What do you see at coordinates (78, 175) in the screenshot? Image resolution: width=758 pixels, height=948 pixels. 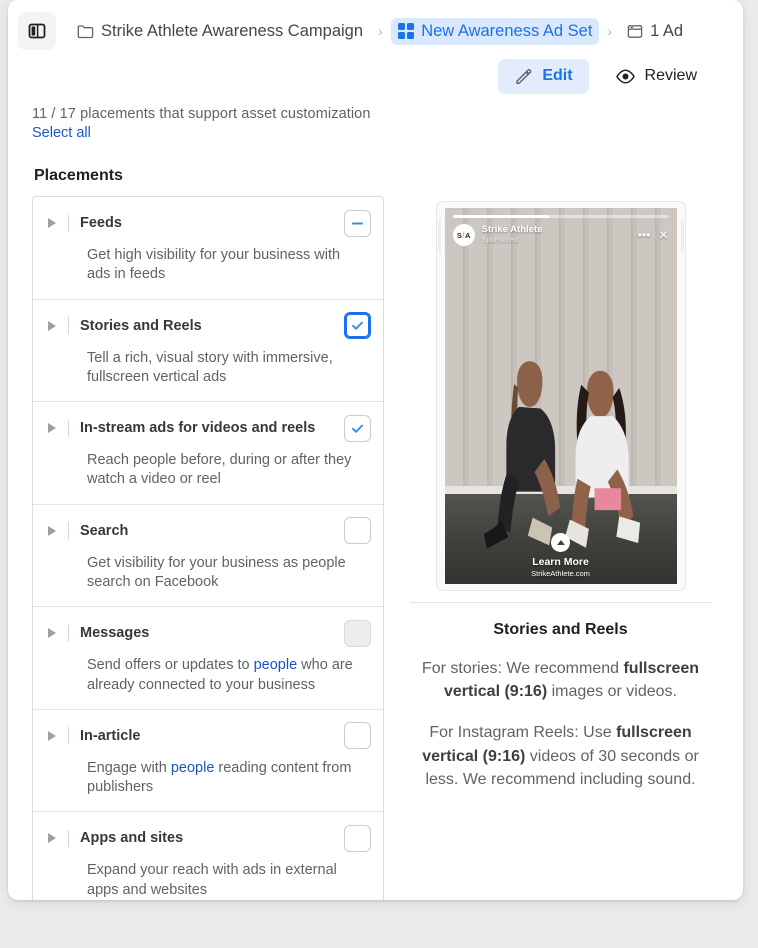 I see `page-title: Placements` at bounding box center [78, 175].